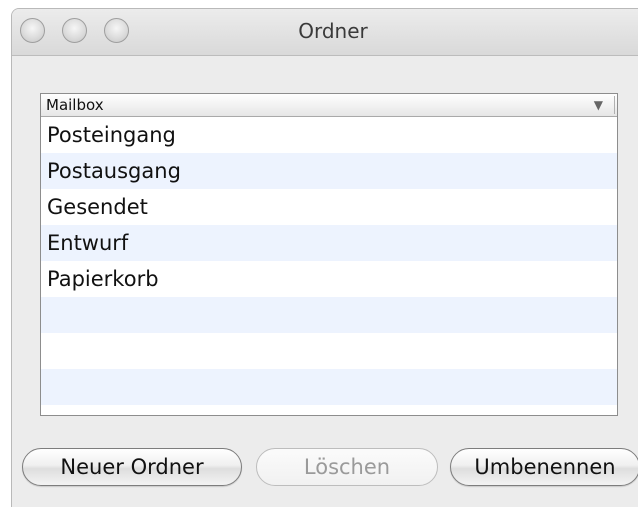  What do you see at coordinates (329, 105) in the screenshot?
I see `column-header-mailbox: Mailbox ▼` at bounding box center [329, 105].